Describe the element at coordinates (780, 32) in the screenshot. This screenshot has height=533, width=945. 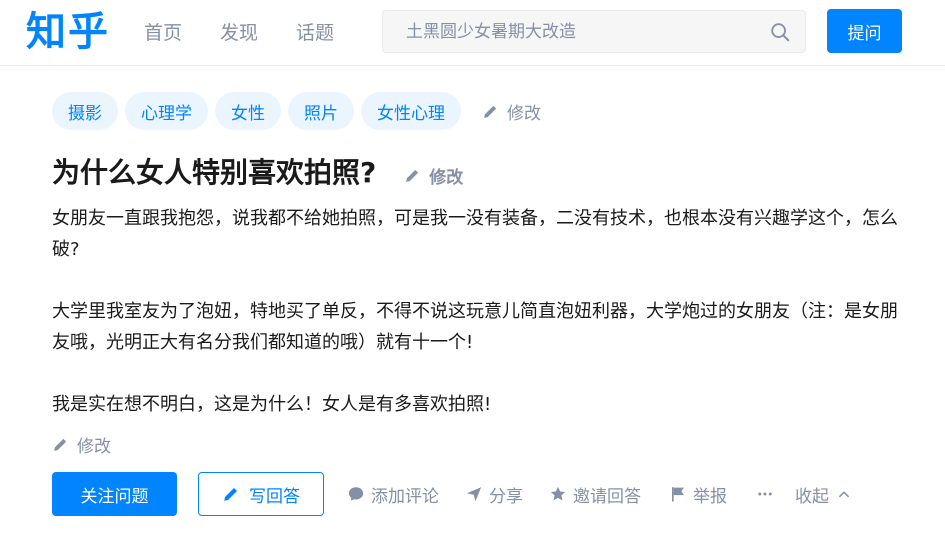
I see `search-icon` at that location.